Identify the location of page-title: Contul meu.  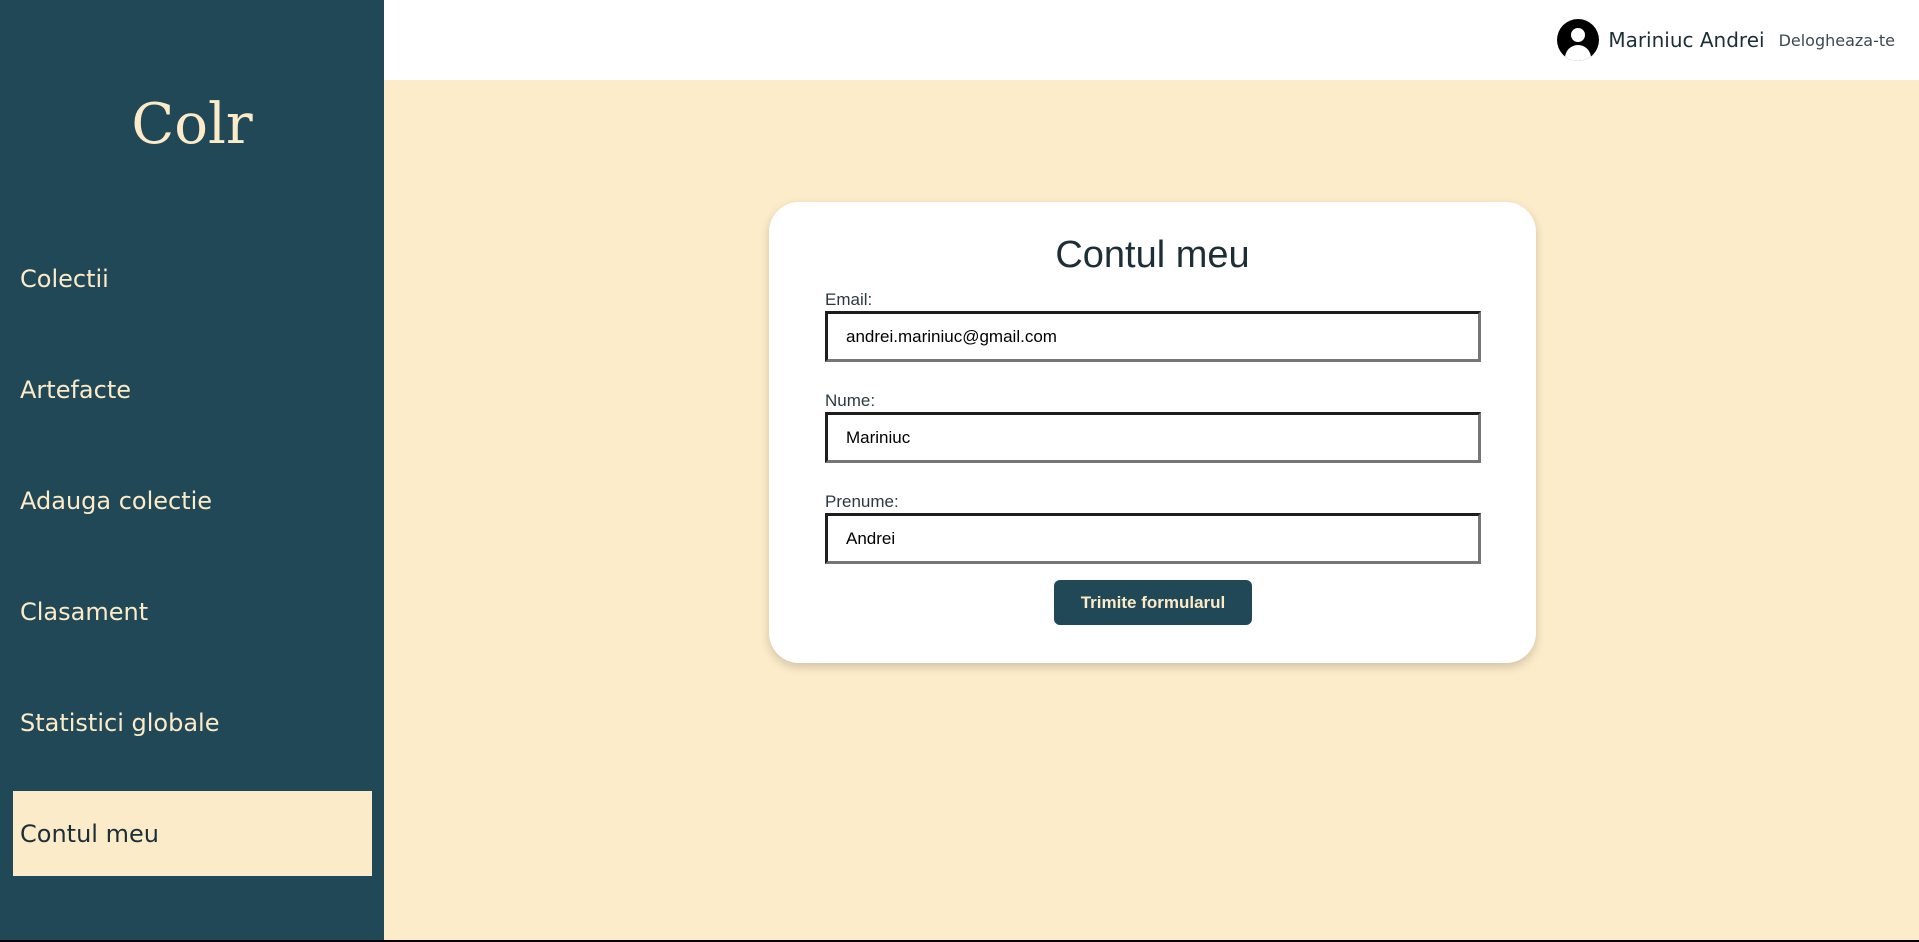
(1152, 255).